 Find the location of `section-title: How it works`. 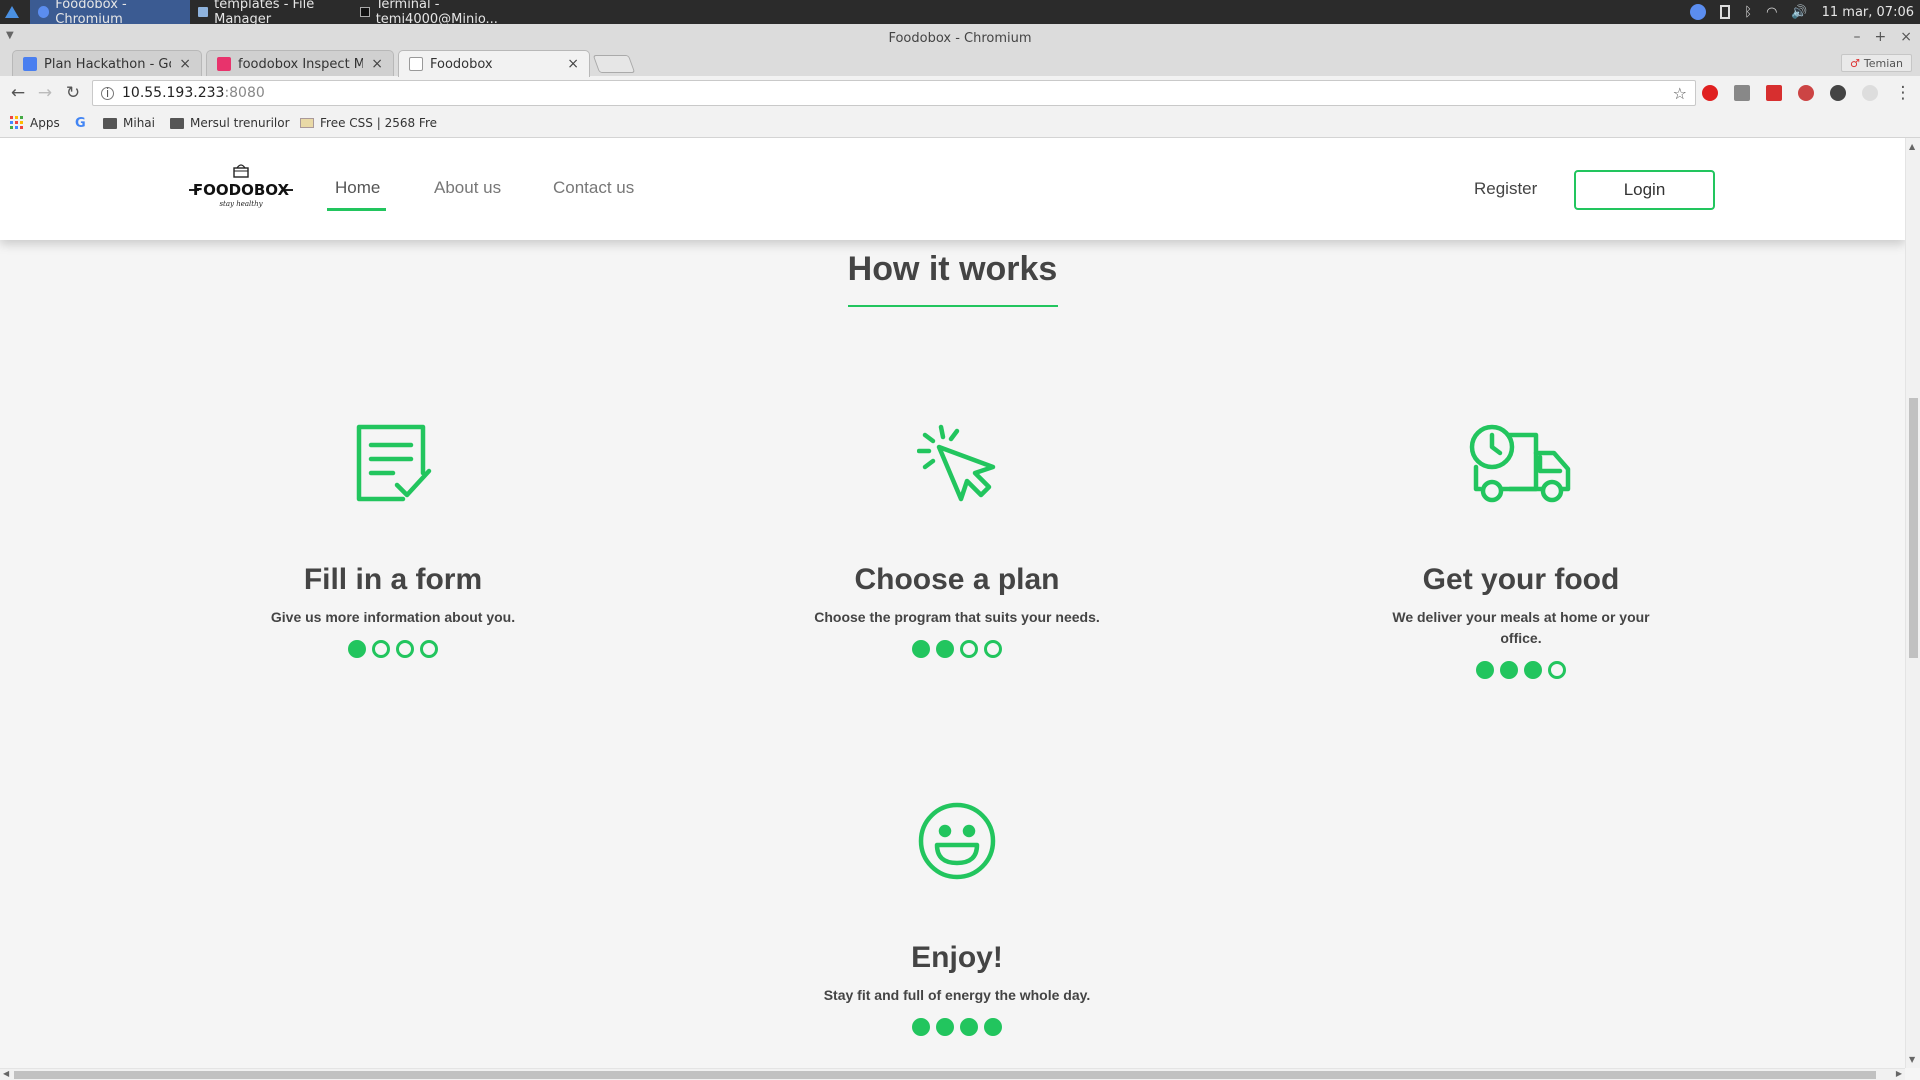

section-title: How it works is located at coordinates (952, 269).